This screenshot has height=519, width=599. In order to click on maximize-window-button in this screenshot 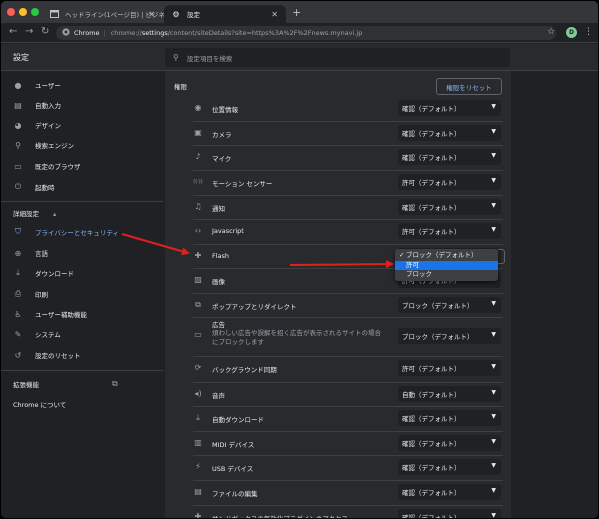, I will do `click(35, 12)`.